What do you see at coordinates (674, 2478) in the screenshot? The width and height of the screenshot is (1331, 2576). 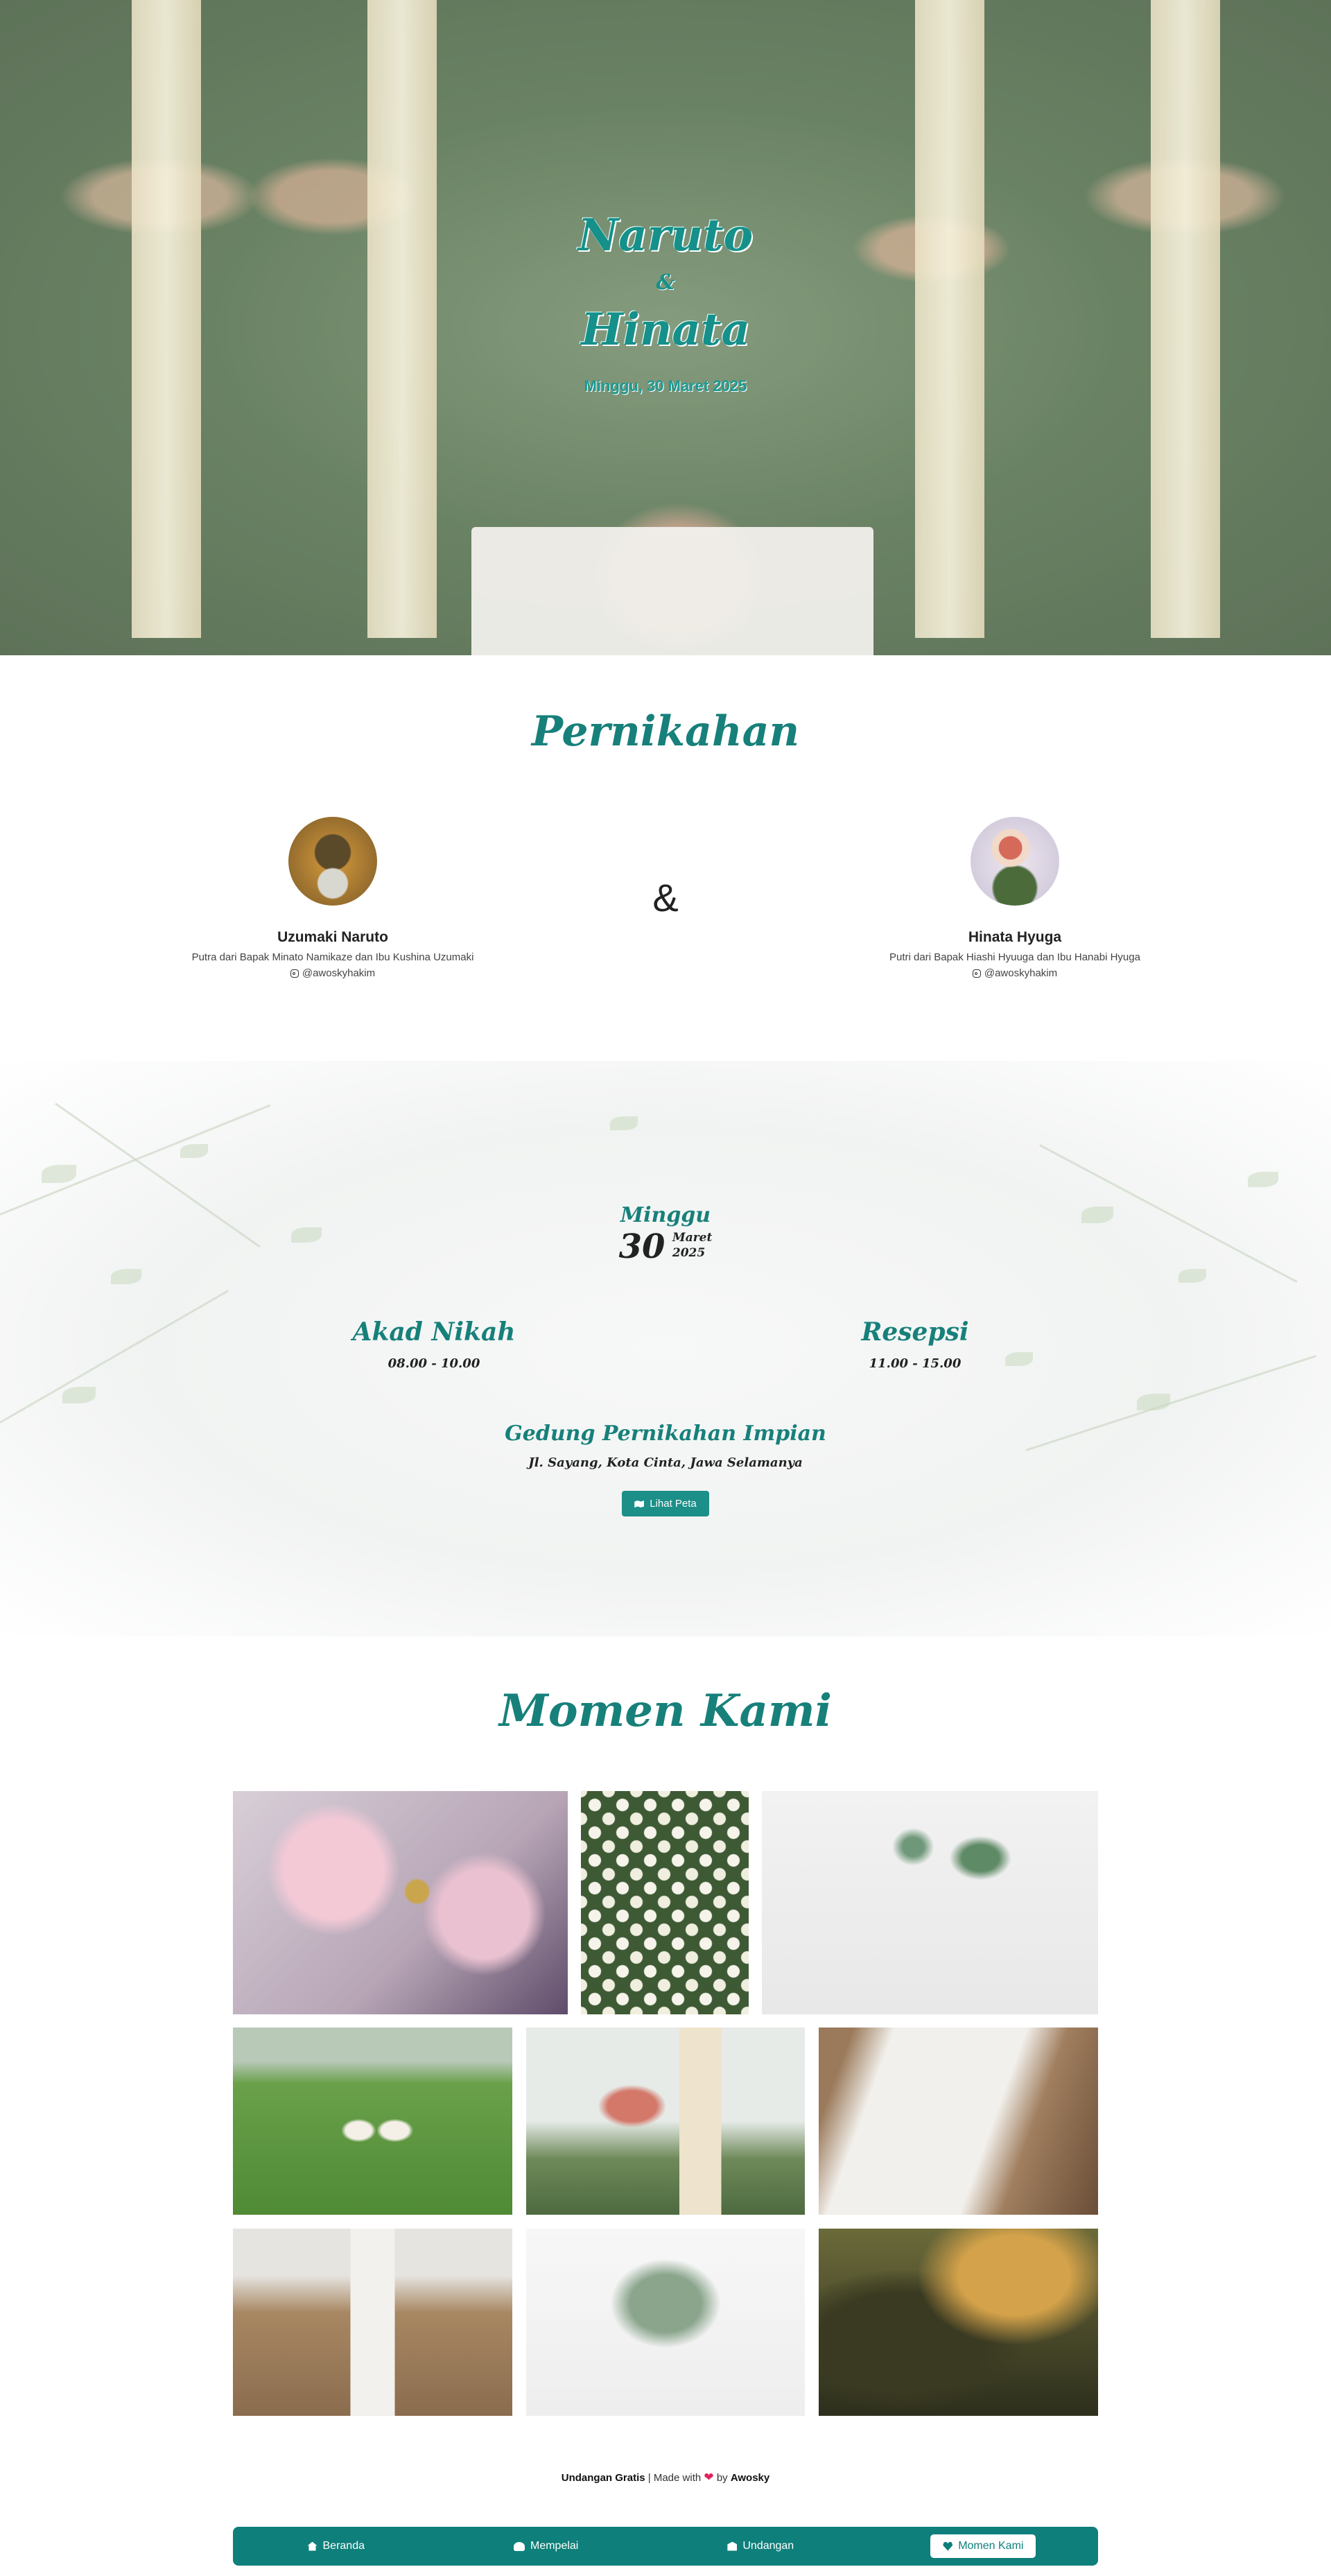 I see `footer-made-with: | Made with` at bounding box center [674, 2478].